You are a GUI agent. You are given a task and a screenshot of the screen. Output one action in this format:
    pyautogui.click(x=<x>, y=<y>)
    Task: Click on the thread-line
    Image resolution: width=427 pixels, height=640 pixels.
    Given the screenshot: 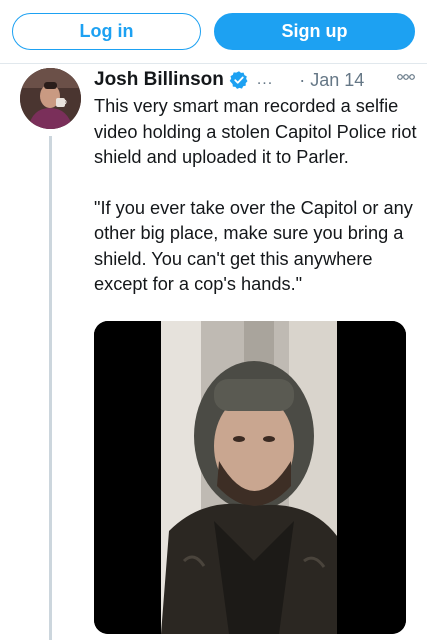 What is the action you would take?
    pyautogui.click(x=50, y=388)
    